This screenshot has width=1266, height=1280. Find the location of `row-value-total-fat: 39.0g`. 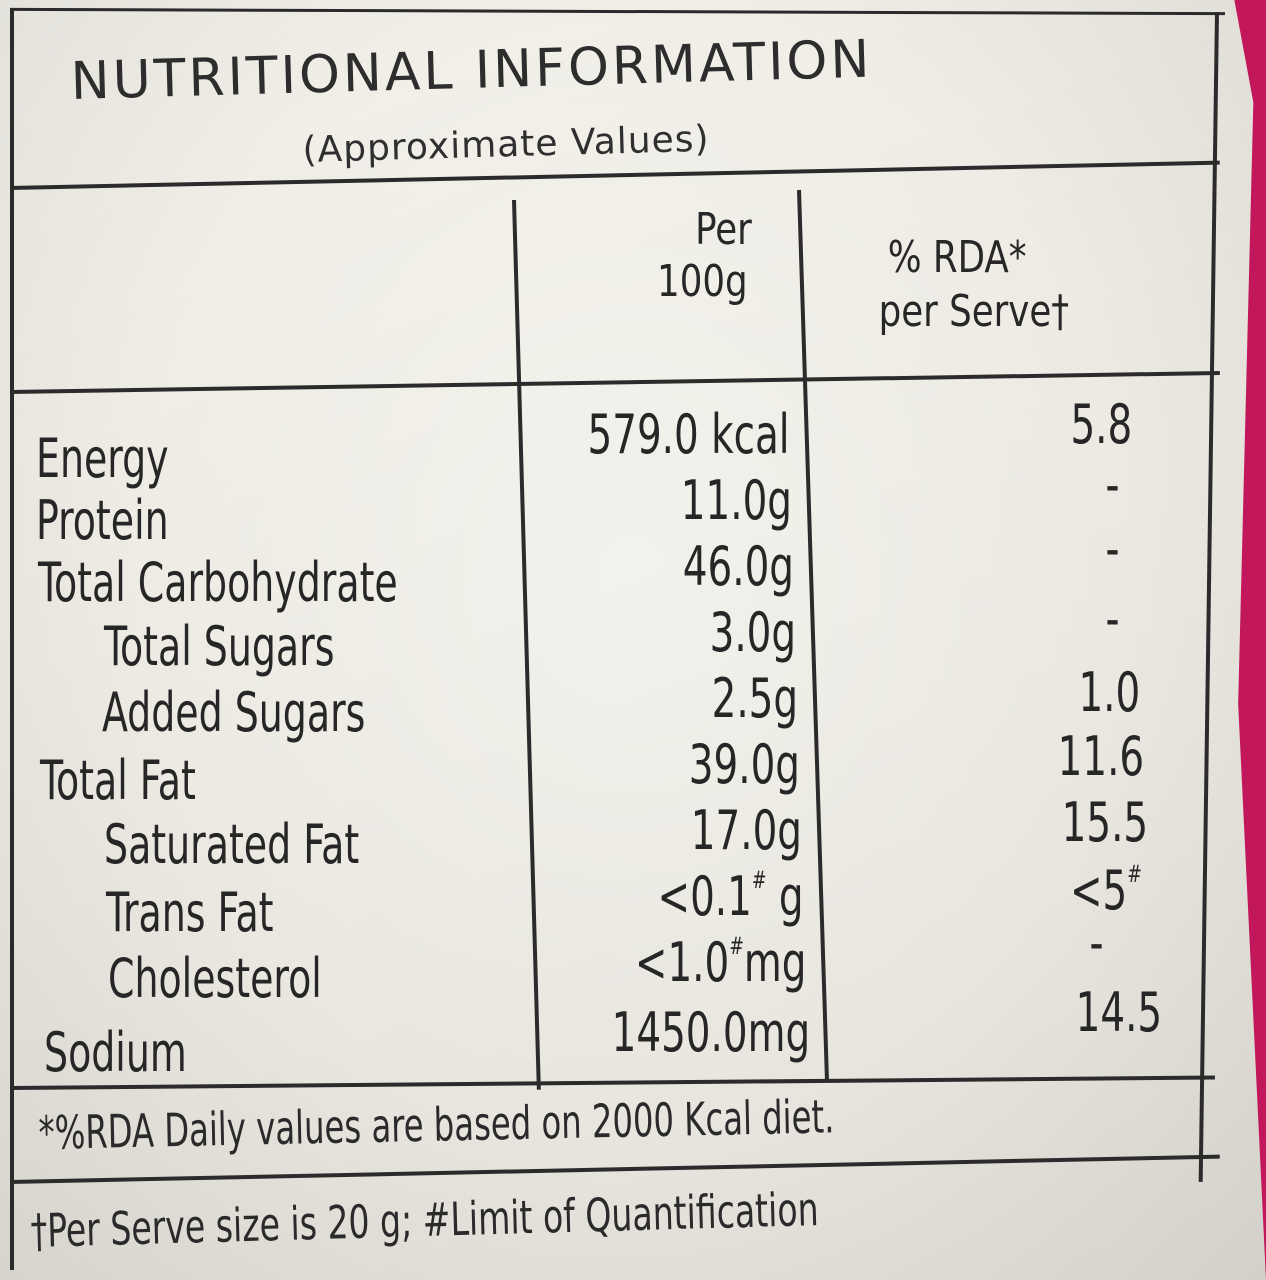

row-value-total-fat: 39.0g is located at coordinates (744, 764).